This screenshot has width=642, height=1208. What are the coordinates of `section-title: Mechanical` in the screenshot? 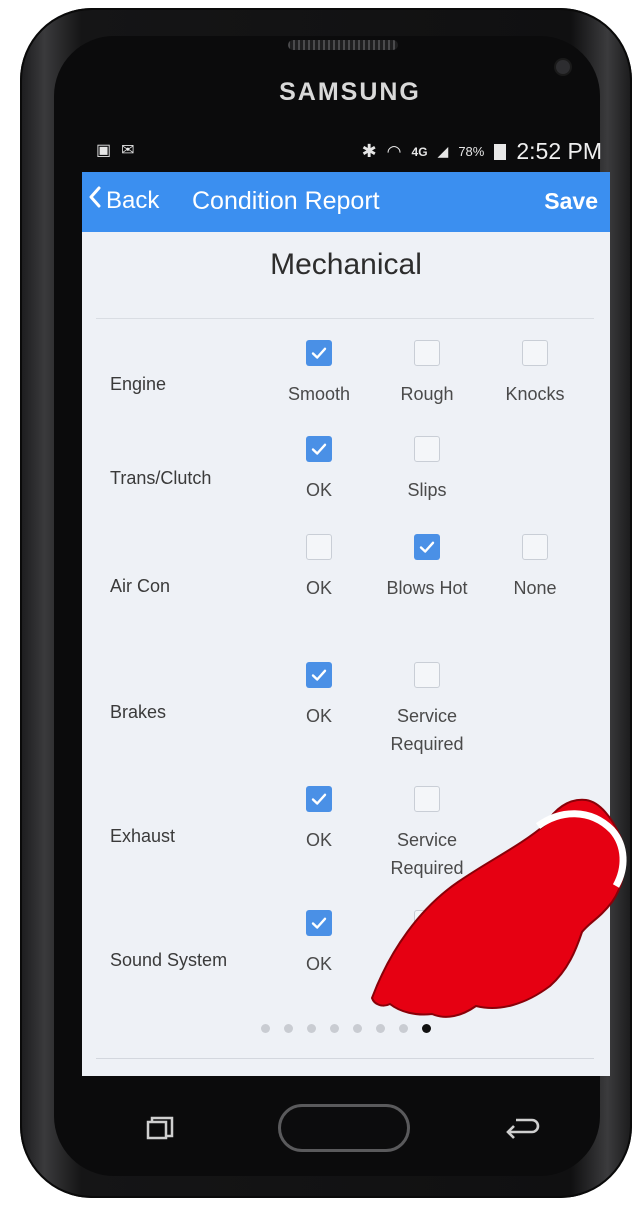 It's located at (346, 264).